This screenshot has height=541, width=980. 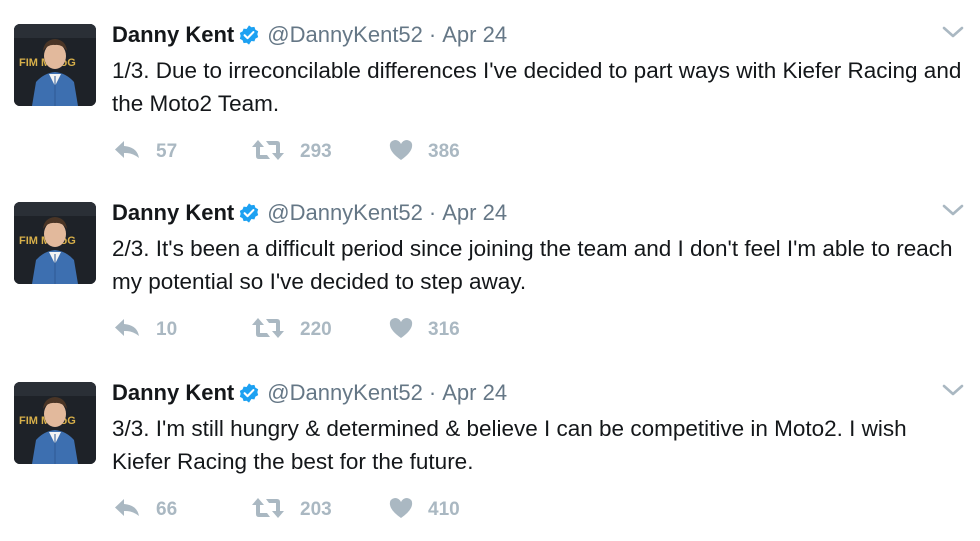 What do you see at coordinates (316, 509) in the screenshot?
I see `retweet-count: 203` at bounding box center [316, 509].